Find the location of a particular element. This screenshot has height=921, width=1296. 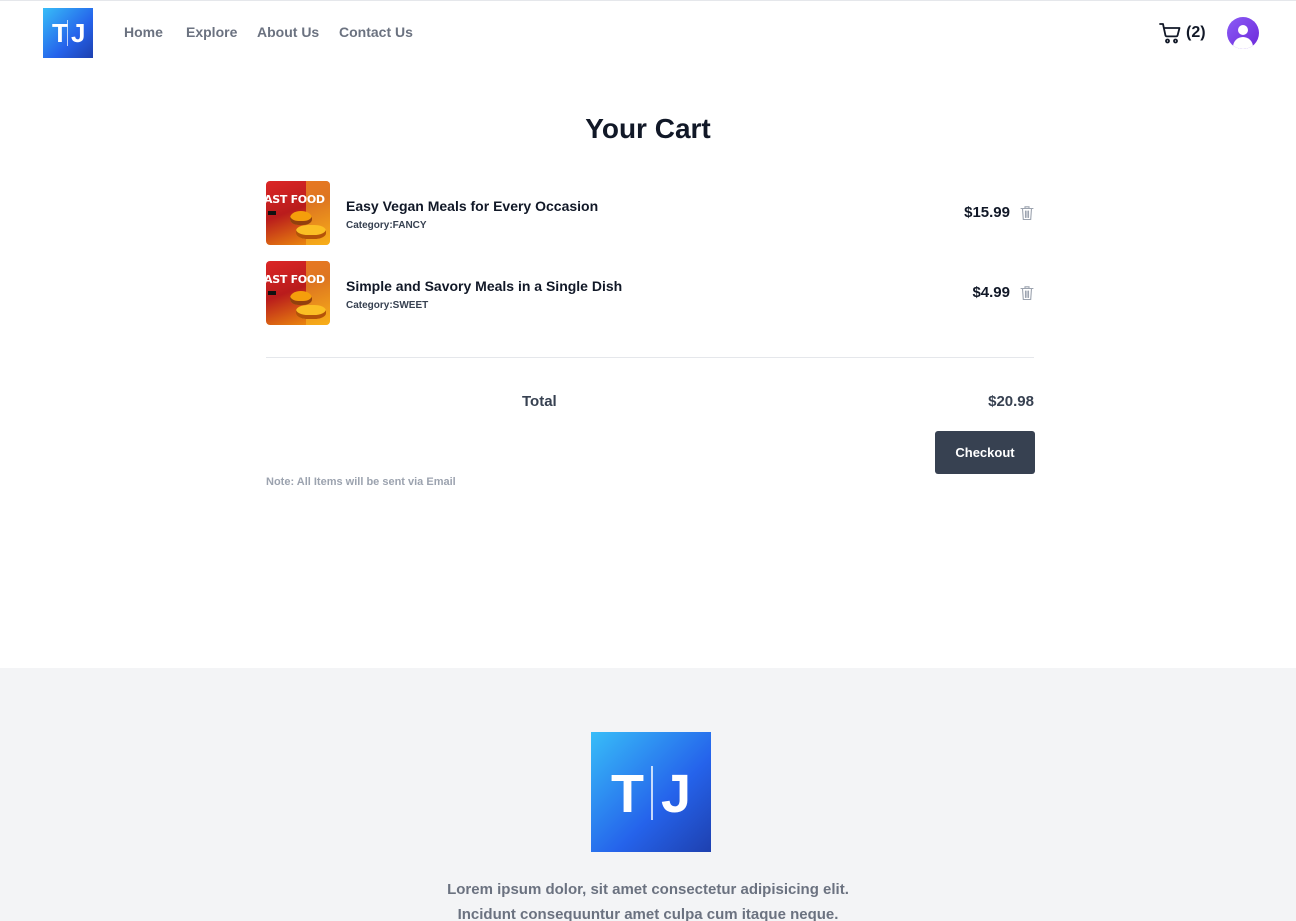

shopping-cart-icon is located at coordinates (1170, 33).